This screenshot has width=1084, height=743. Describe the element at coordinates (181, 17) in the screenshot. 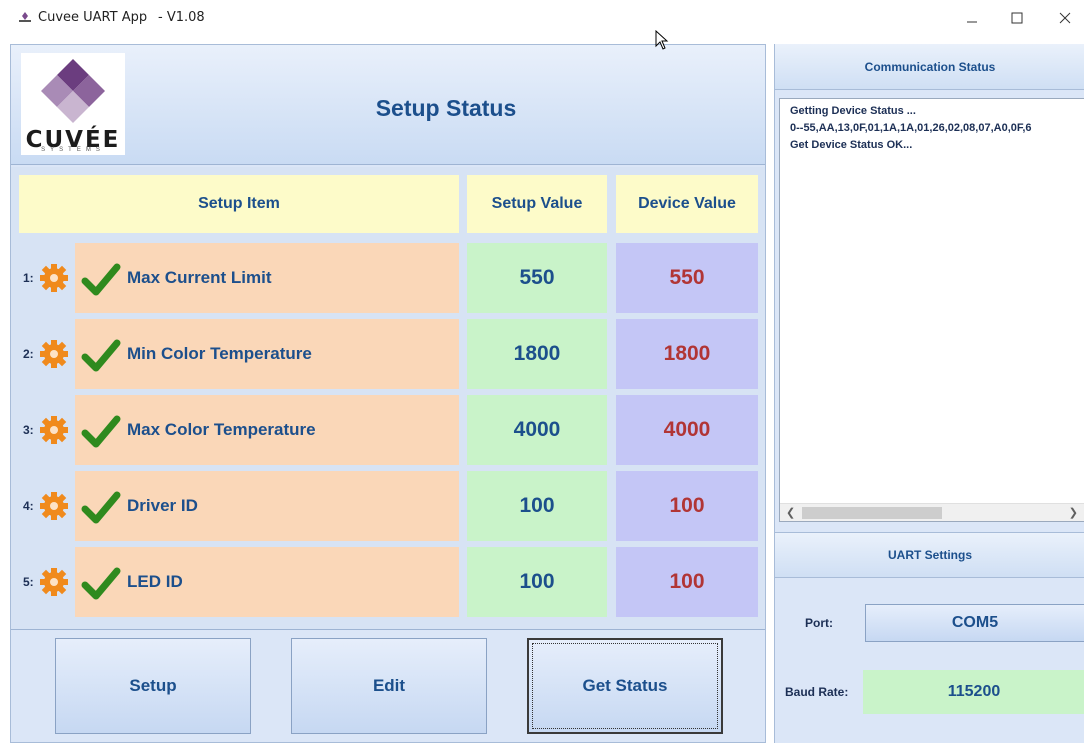

I see `window-version: - V1.08` at that location.